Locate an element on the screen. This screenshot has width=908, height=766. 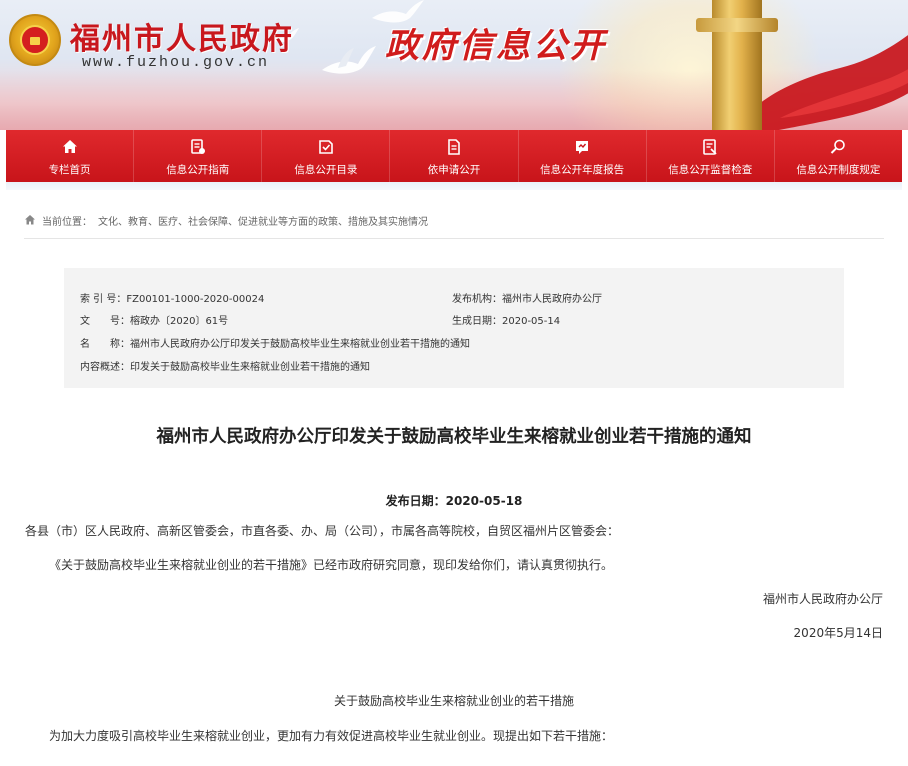
meta-doc-number: 文 号：榕政办〔2020〕61号 is located at coordinates (154, 319).